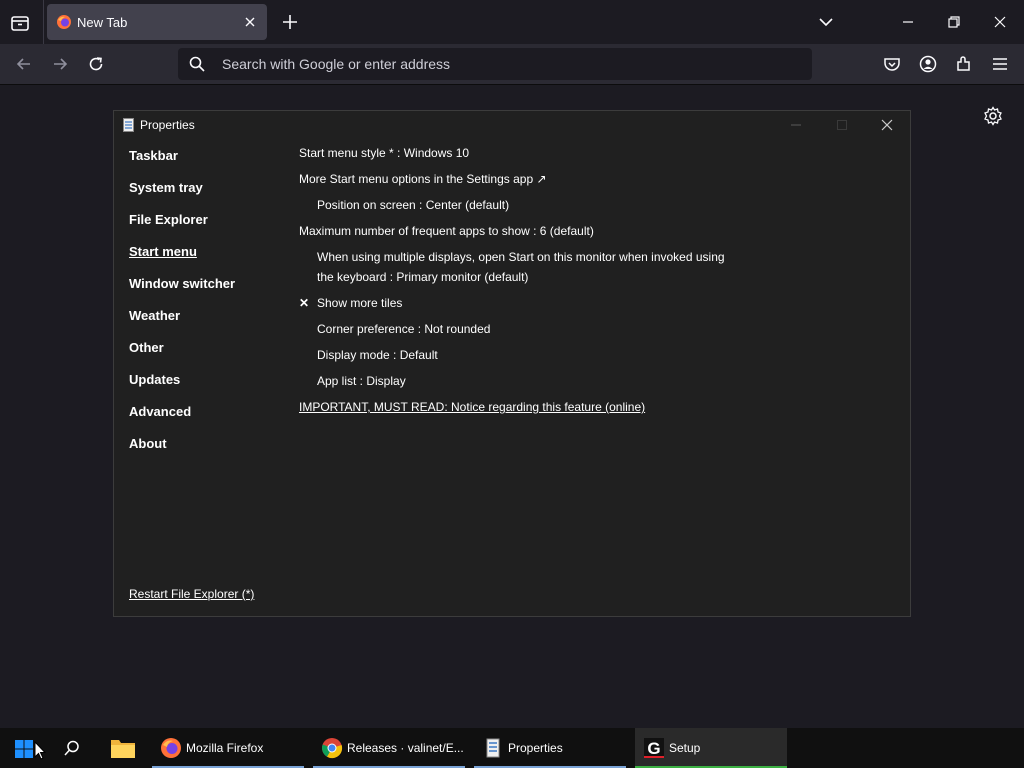  I want to click on back-icon, so click(24, 64).